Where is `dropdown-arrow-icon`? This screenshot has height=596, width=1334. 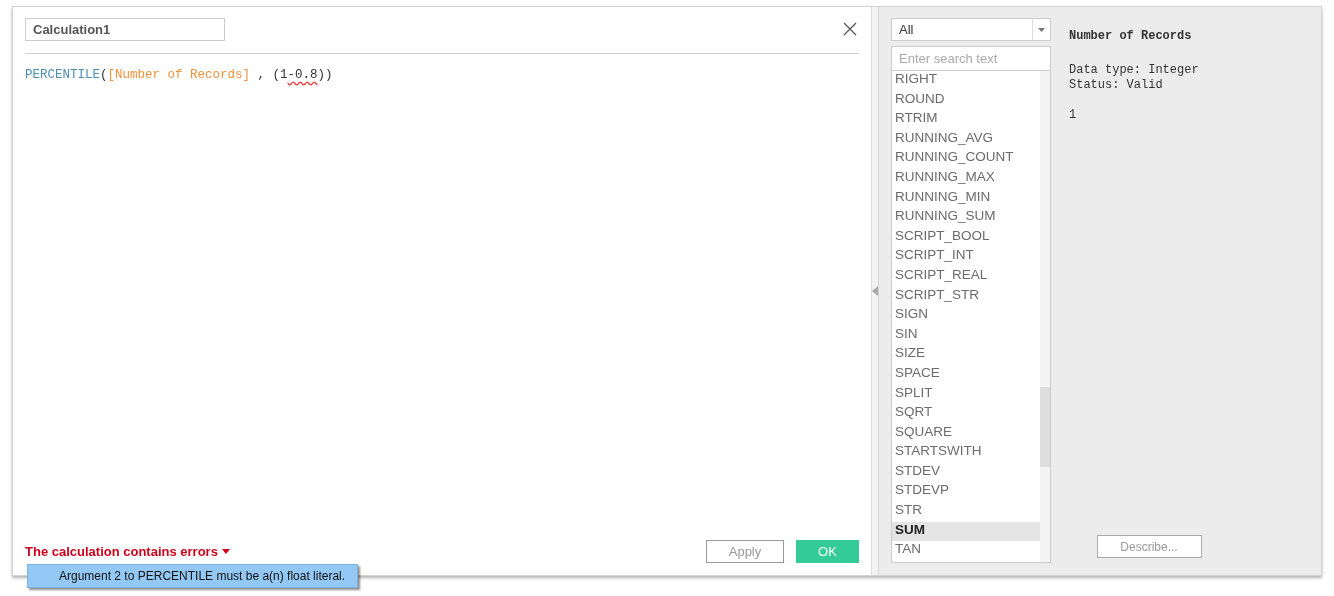
dropdown-arrow-icon is located at coordinates (1041, 29).